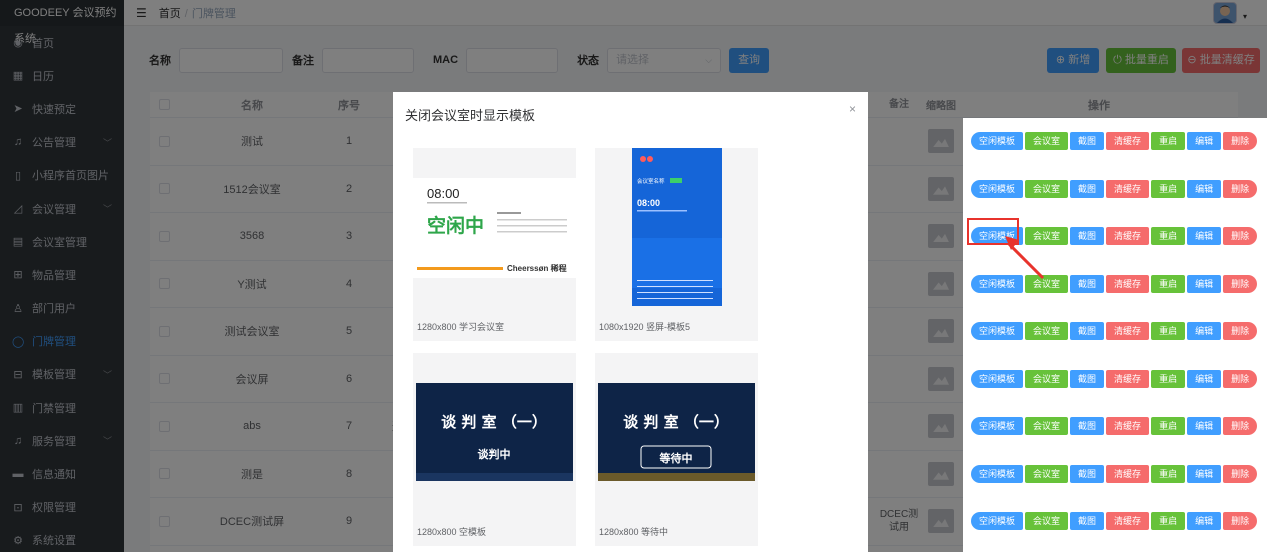 Image resolution: width=1267 pixels, height=557 pixels. I want to click on template-caption-3: 1280x800 空模板, so click(452, 532).